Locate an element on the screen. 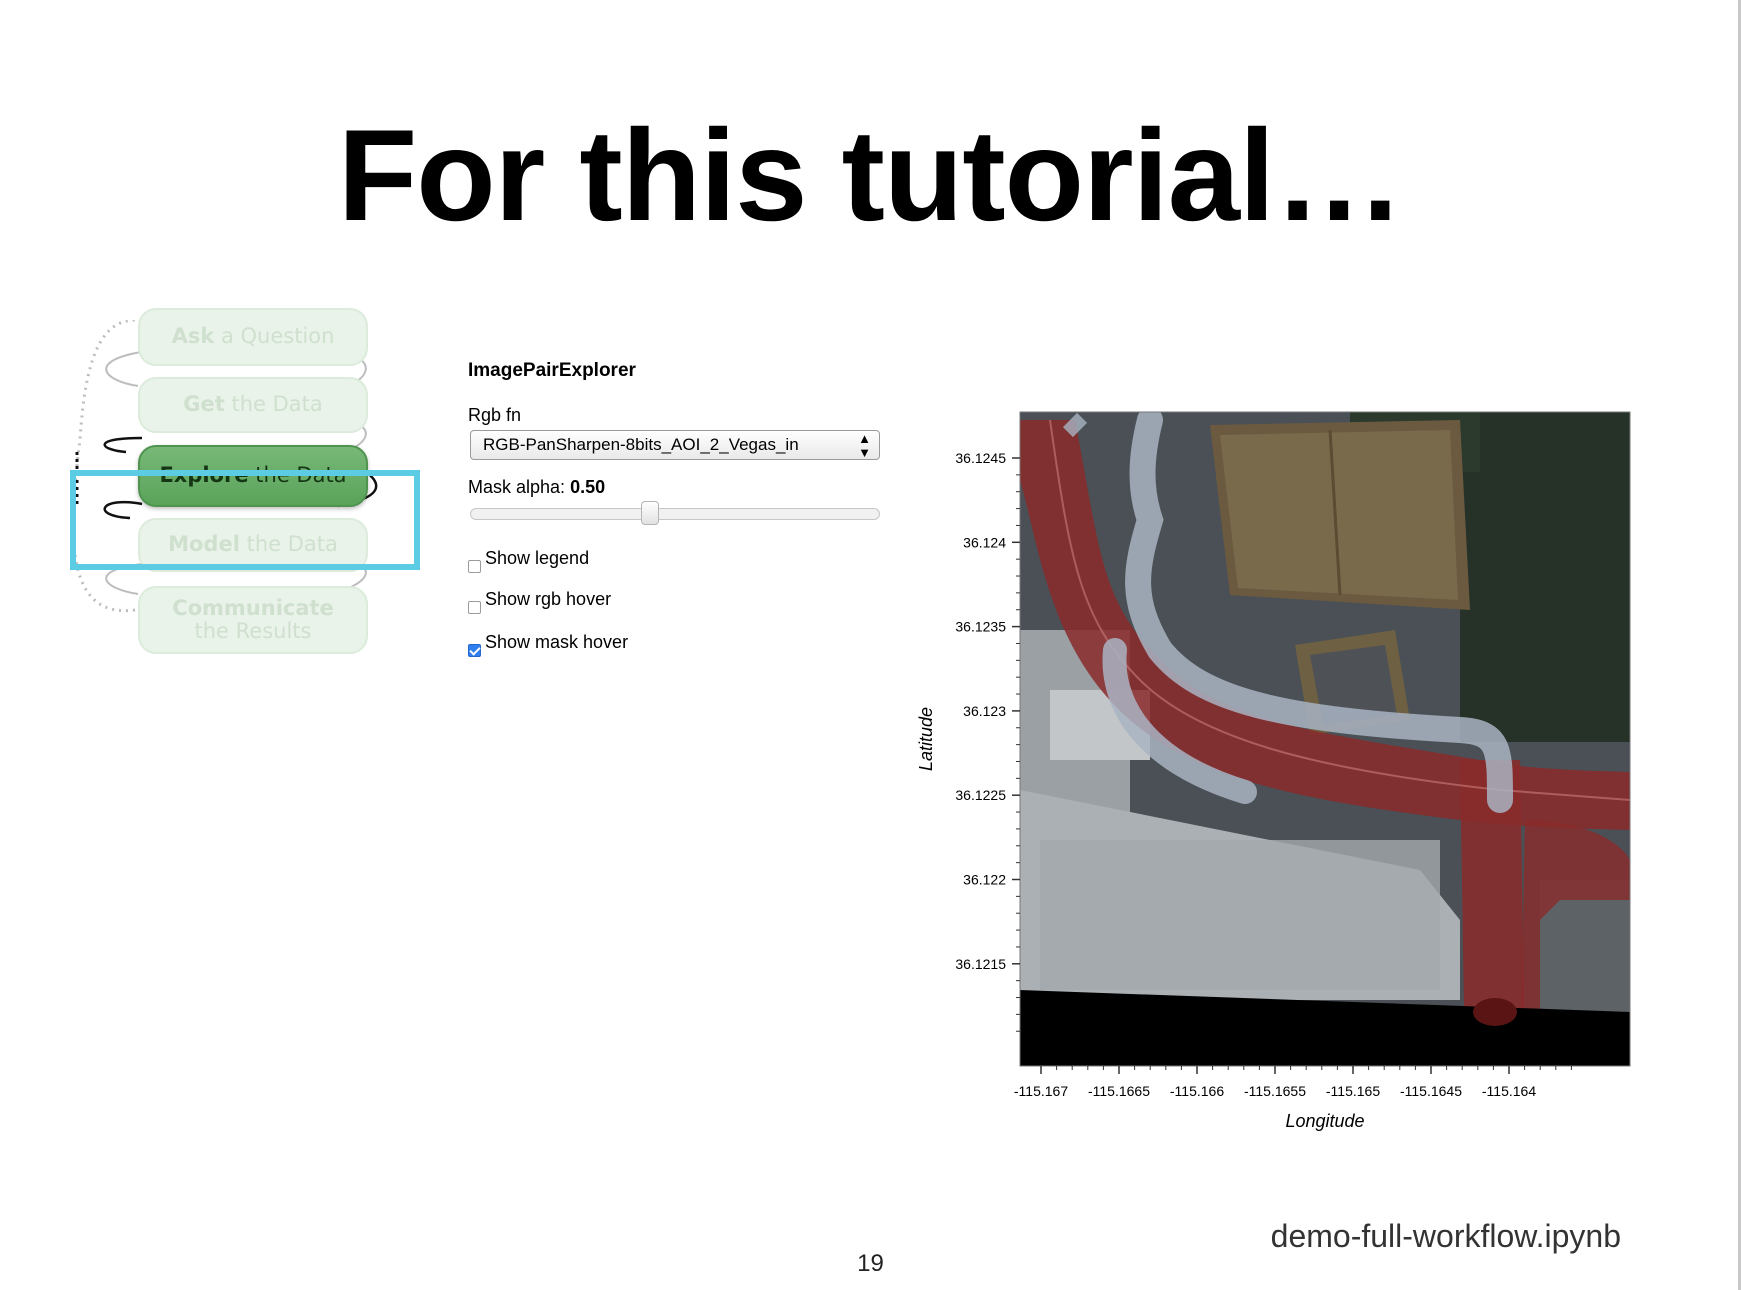 Image resolution: width=1741 pixels, height=1290 pixels. rgb-fn-value: RGB-PanSharpen-8bits_AOI_2_Vegas_in is located at coordinates (641, 444).